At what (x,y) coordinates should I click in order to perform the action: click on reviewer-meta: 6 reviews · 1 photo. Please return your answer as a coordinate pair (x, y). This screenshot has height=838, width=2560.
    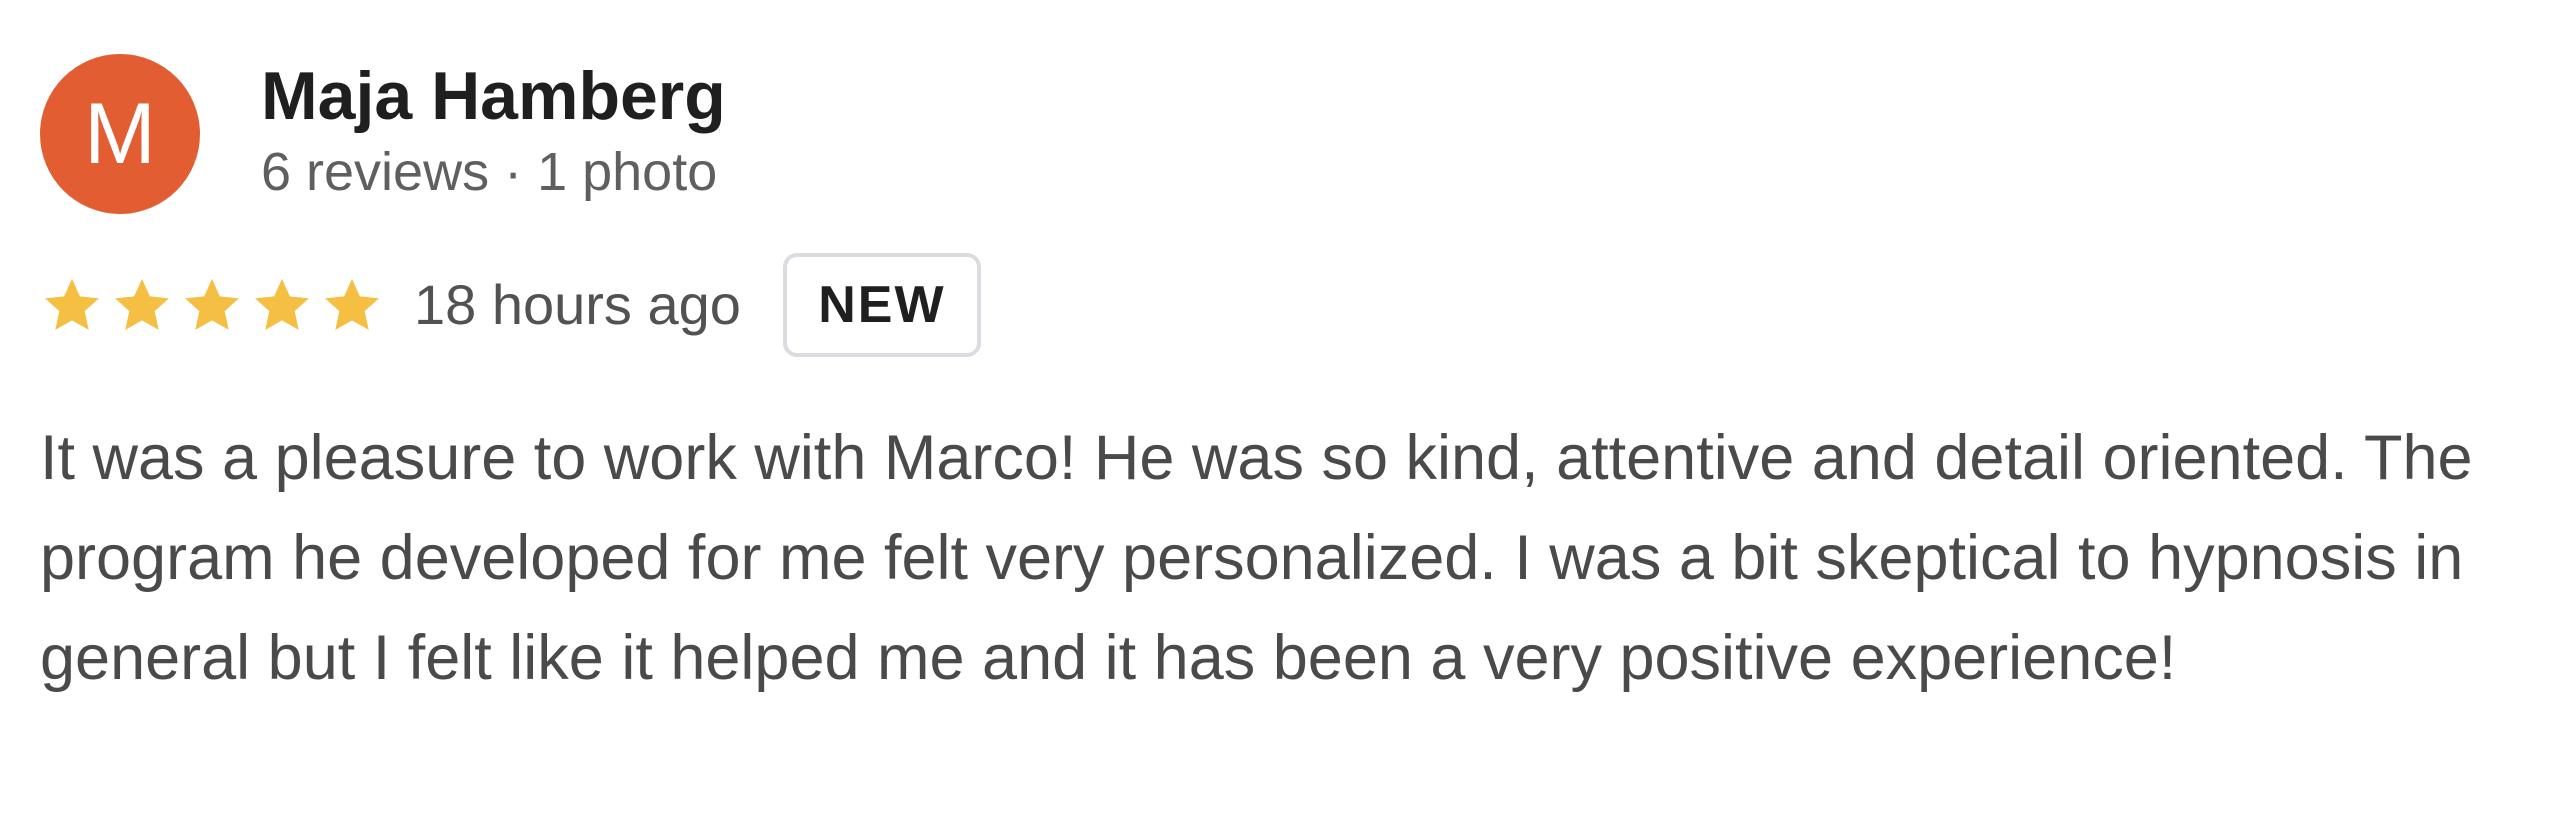
    Looking at the image, I should click on (489, 172).